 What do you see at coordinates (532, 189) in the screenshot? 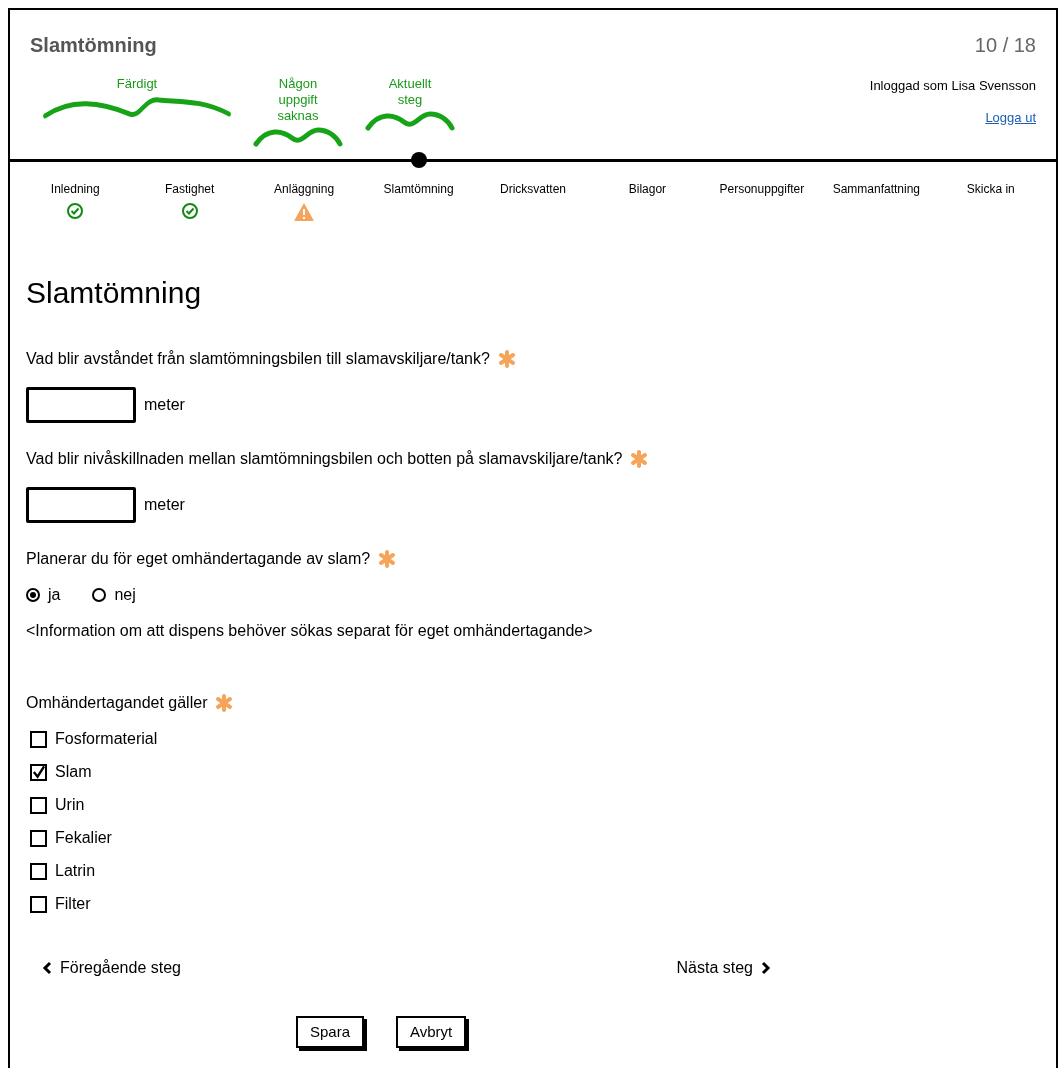
I see `step-link: Dricksvatten` at bounding box center [532, 189].